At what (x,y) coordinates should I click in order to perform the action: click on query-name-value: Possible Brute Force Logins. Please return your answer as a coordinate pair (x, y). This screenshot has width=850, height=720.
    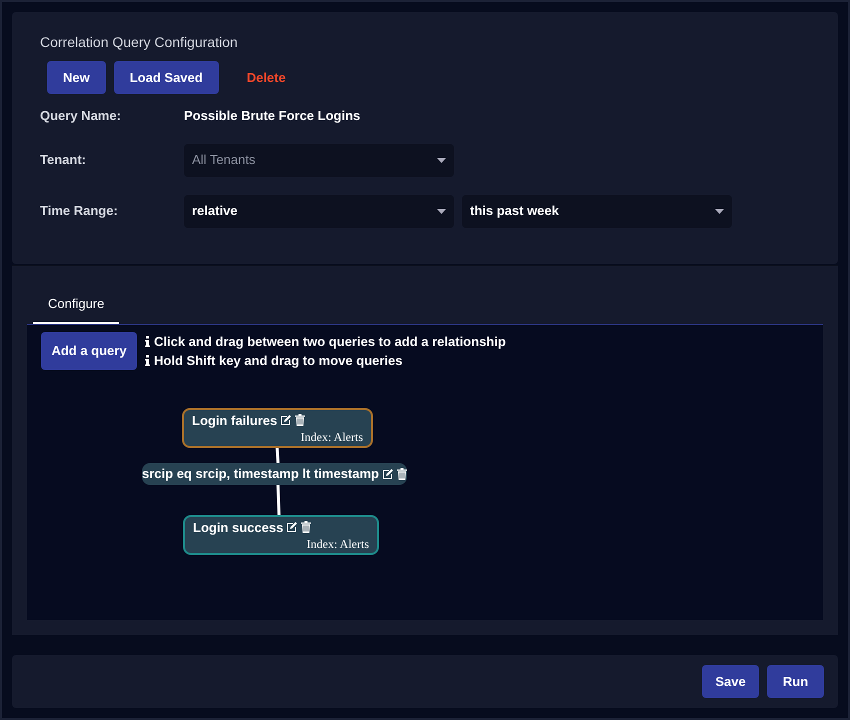
    Looking at the image, I should click on (272, 116).